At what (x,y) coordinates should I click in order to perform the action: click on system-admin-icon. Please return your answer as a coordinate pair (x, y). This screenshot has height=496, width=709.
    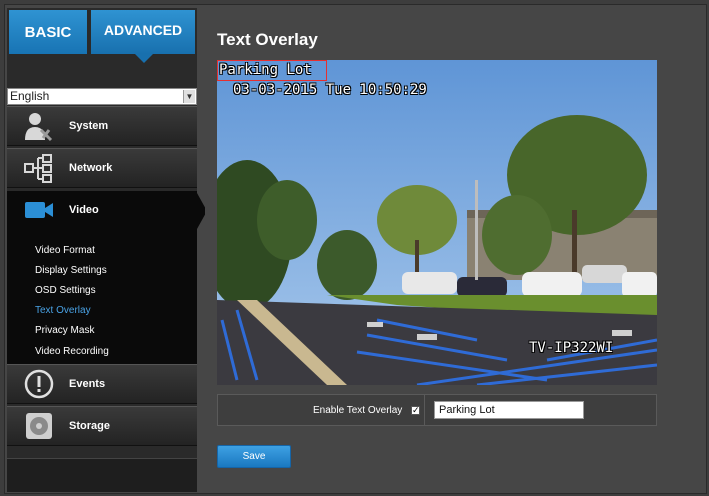
    Looking at the image, I should click on (39, 126).